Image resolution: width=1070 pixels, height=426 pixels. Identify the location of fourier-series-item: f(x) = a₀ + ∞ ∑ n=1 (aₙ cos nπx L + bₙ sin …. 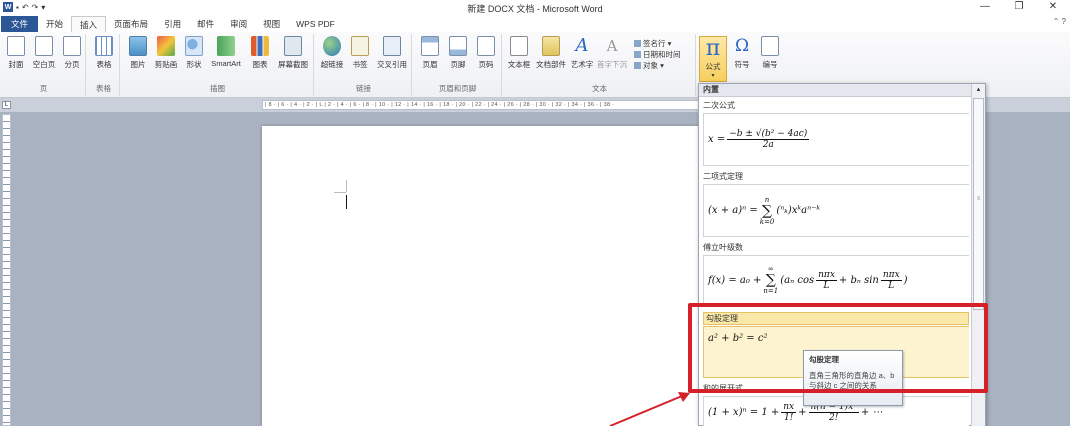
(836, 280).